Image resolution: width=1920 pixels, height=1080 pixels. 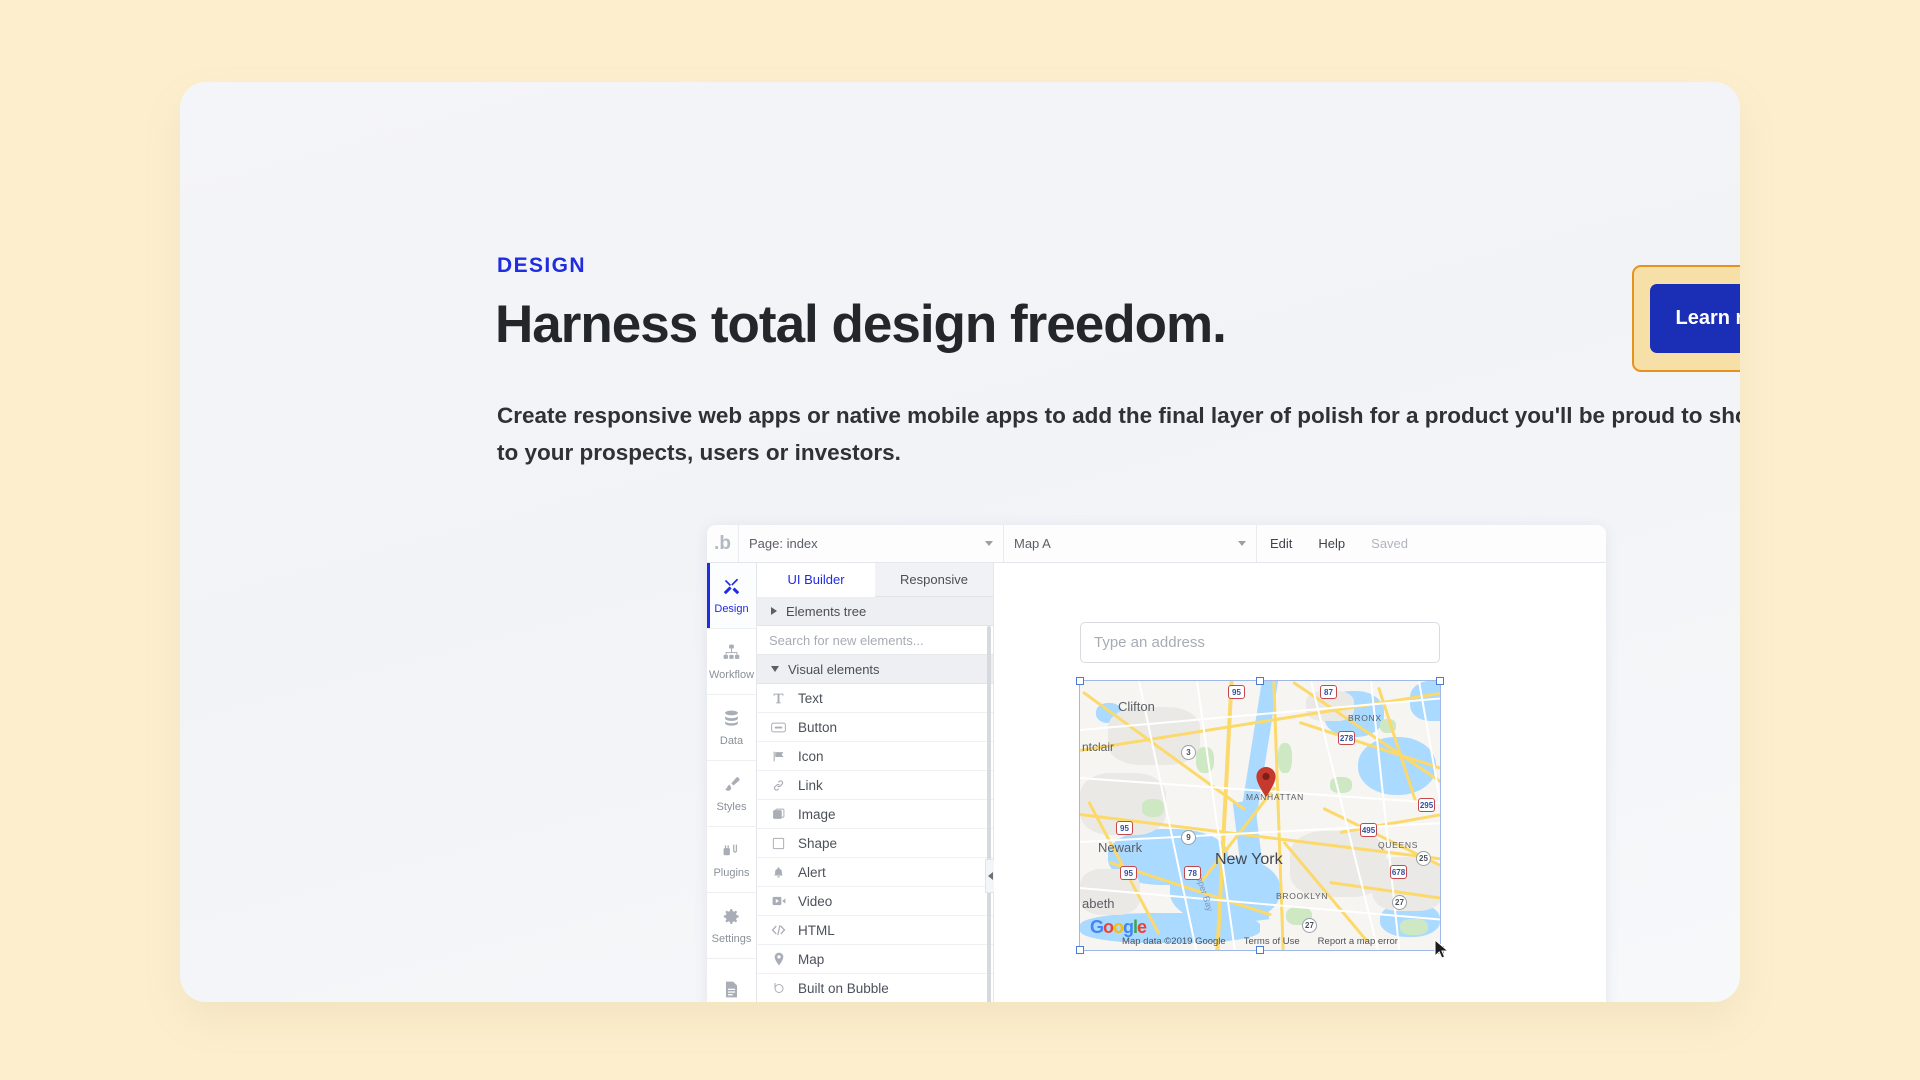 I want to click on code-icon, so click(x=778, y=930).